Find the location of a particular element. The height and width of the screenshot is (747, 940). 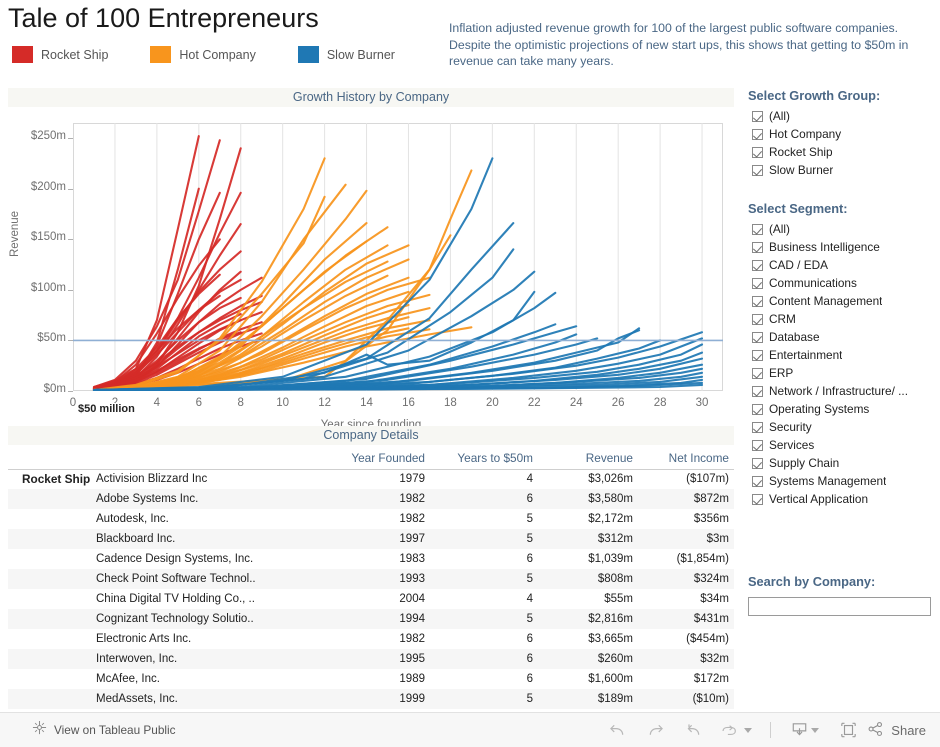

segment-option-erp: ERP is located at coordinates (840, 373).